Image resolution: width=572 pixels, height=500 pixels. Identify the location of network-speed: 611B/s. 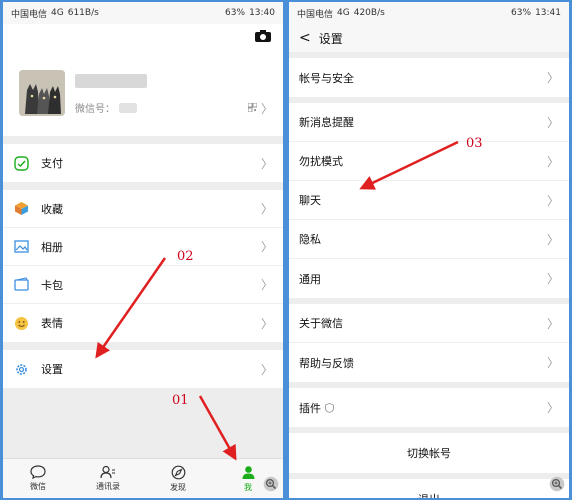
(83, 13).